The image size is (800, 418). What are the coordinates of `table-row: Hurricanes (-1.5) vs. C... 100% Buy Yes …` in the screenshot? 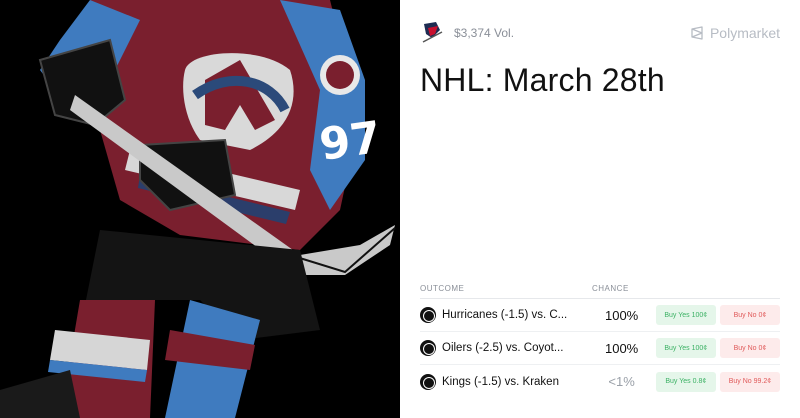 It's located at (600, 315).